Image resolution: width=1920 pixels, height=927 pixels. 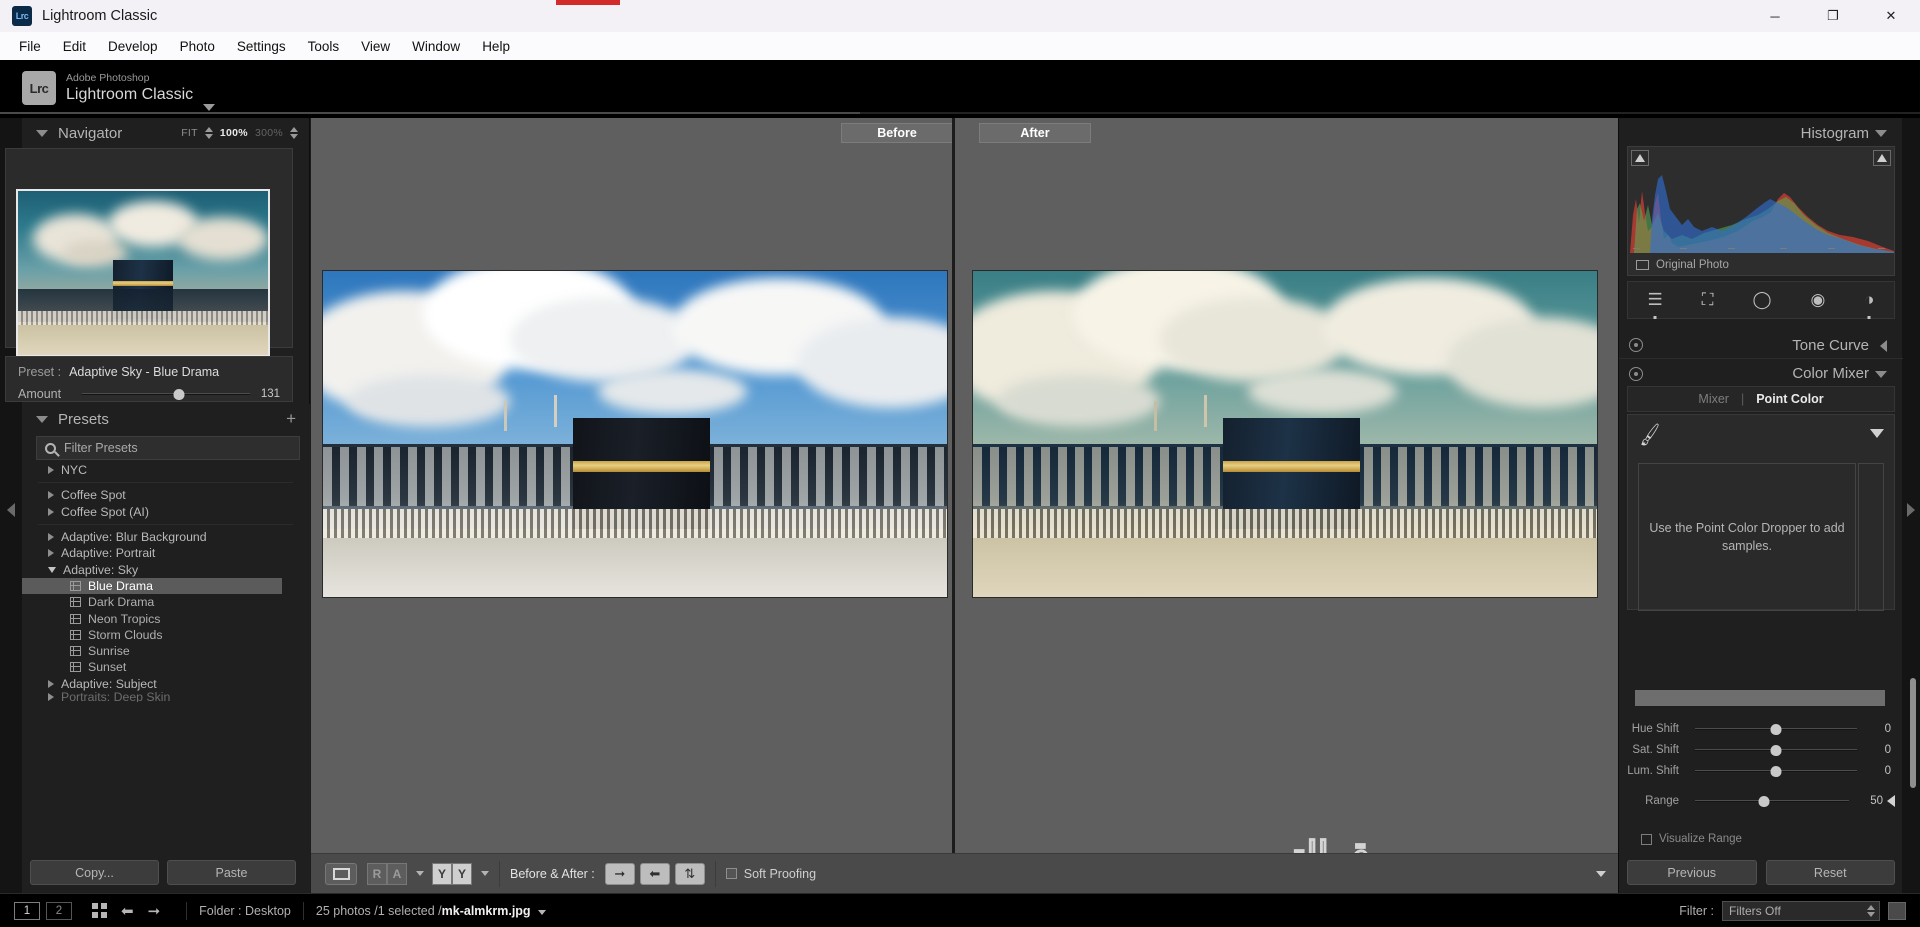 I want to click on preset-item-blue-drama: Blue Drama, so click(x=152, y=586).